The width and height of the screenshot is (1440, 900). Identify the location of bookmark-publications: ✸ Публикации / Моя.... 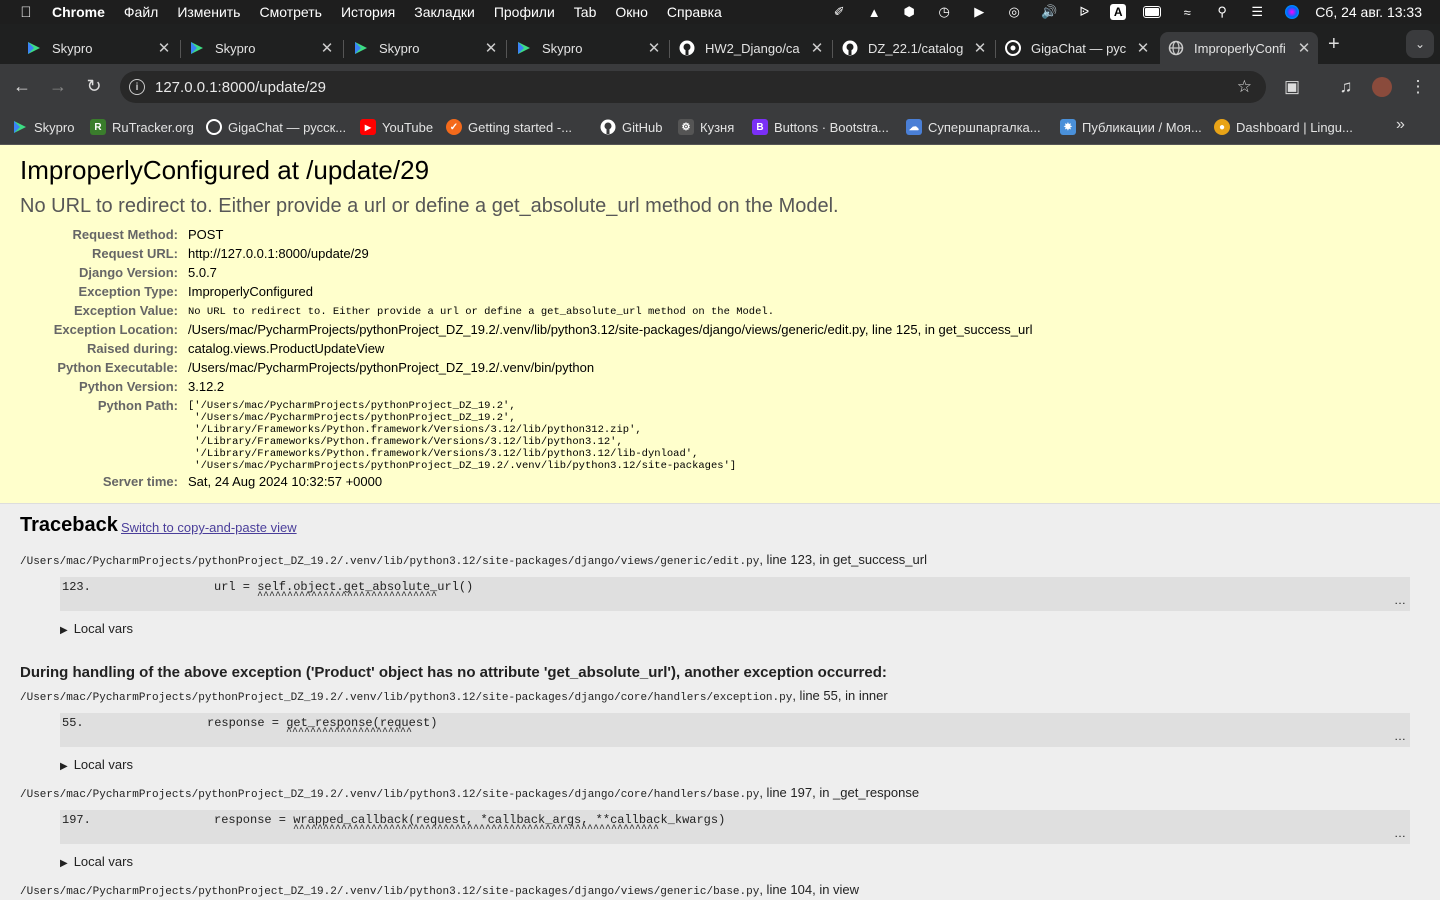
(1131, 127).